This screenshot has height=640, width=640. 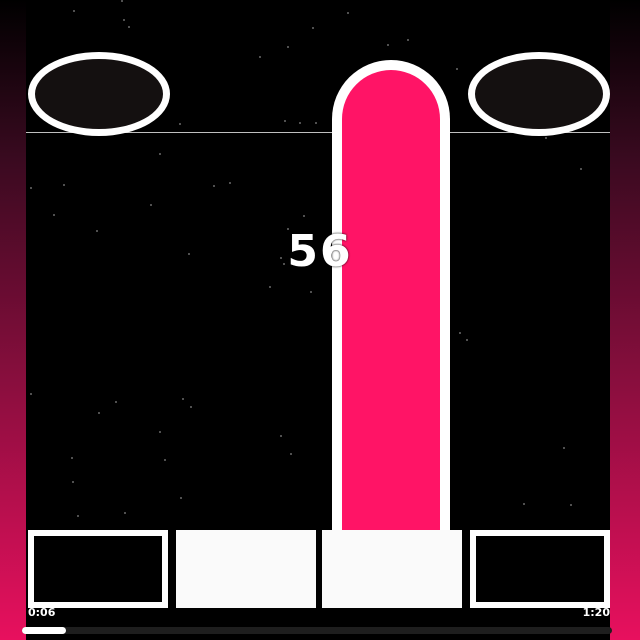 I want to click on left-side-glow, so click(x=13, y=320).